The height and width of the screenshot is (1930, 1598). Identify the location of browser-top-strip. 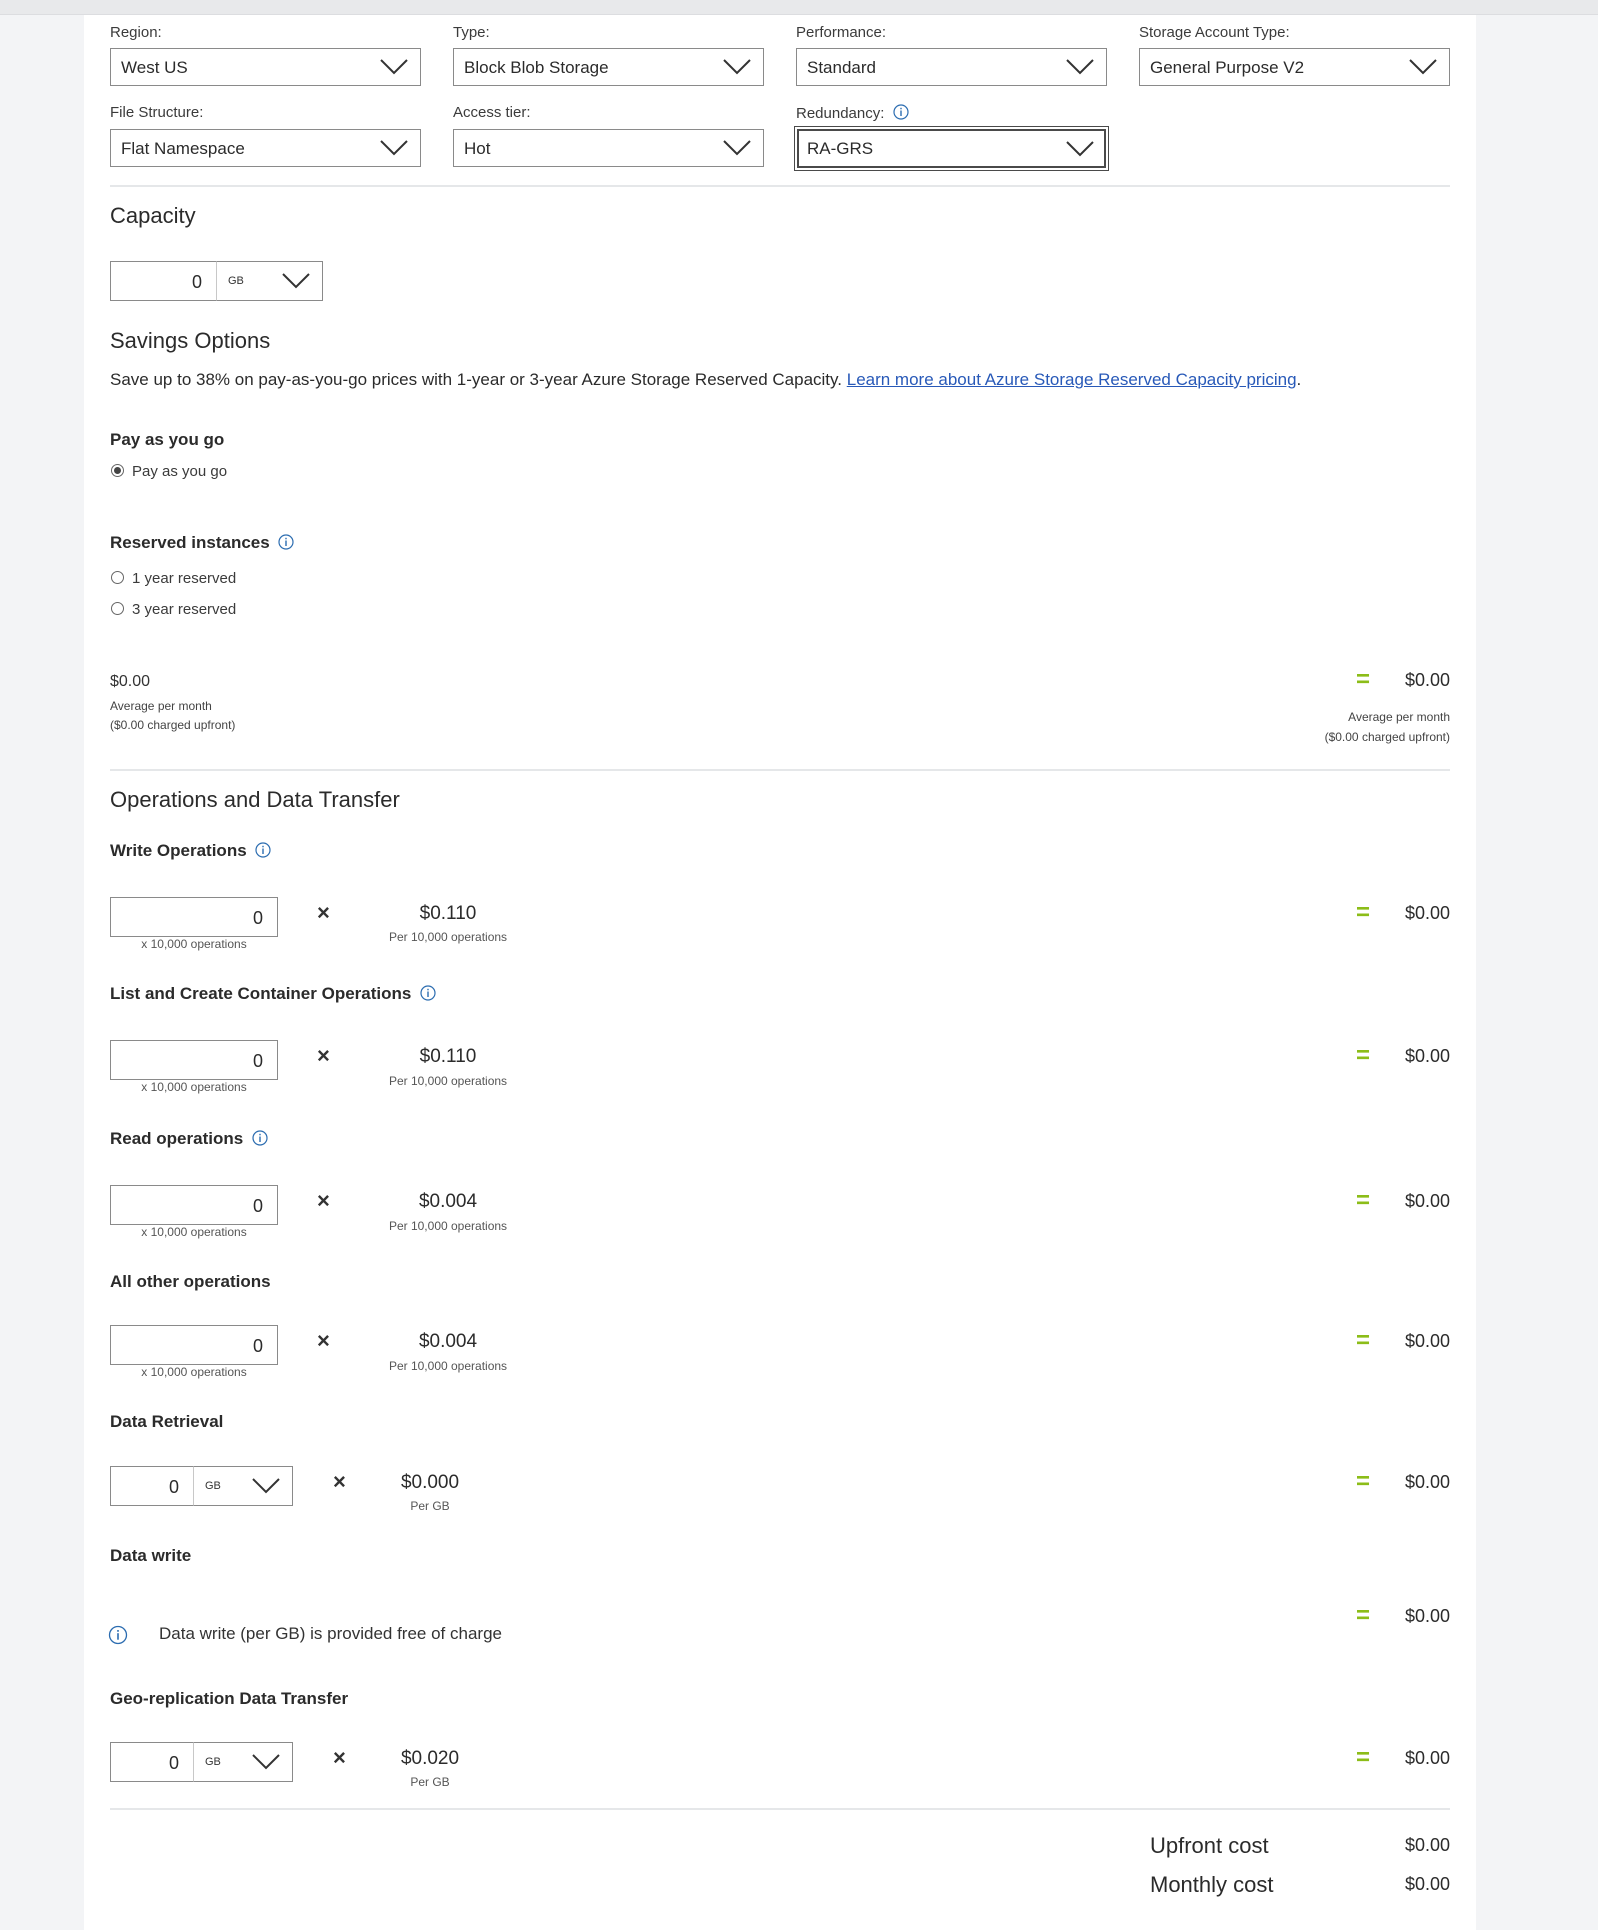
(799, 7).